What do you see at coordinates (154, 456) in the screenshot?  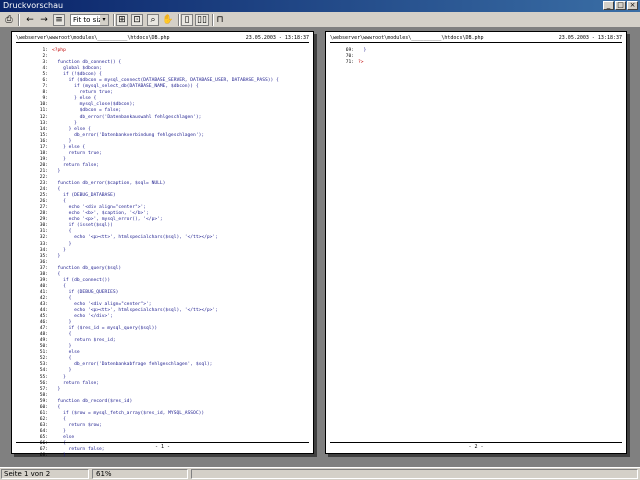 I see `code-line: 68: }` at bounding box center [154, 456].